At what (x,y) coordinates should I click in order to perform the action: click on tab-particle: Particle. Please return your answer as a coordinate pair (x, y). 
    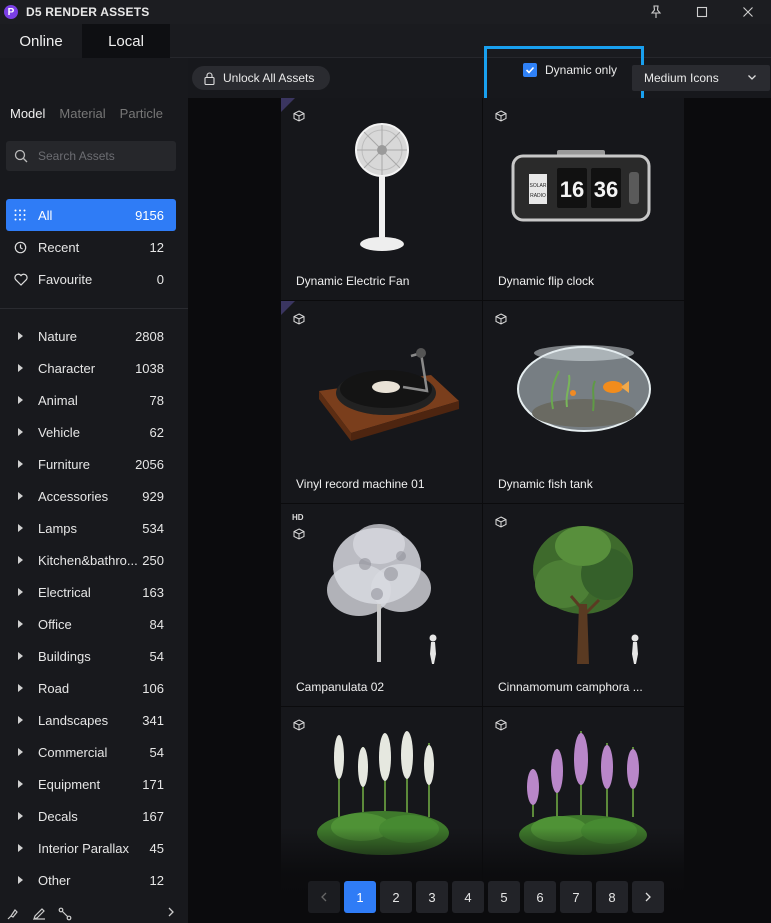
    Looking at the image, I should click on (141, 113).